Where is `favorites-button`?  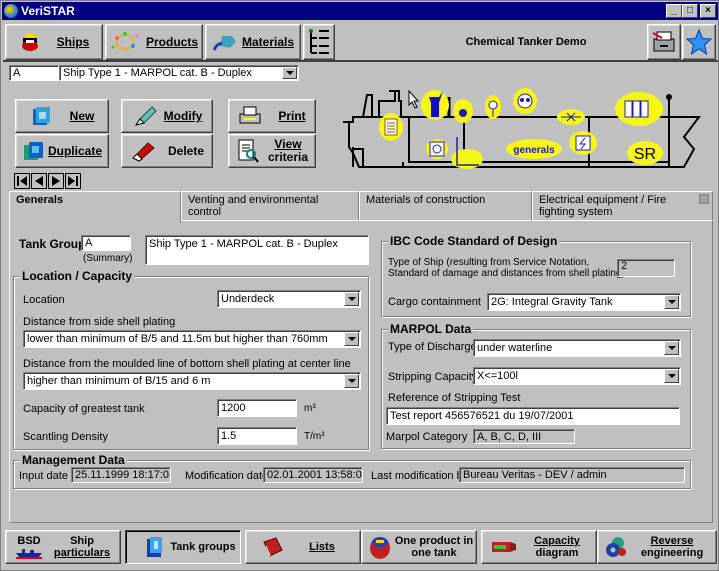
favorites-button is located at coordinates (699, 42).